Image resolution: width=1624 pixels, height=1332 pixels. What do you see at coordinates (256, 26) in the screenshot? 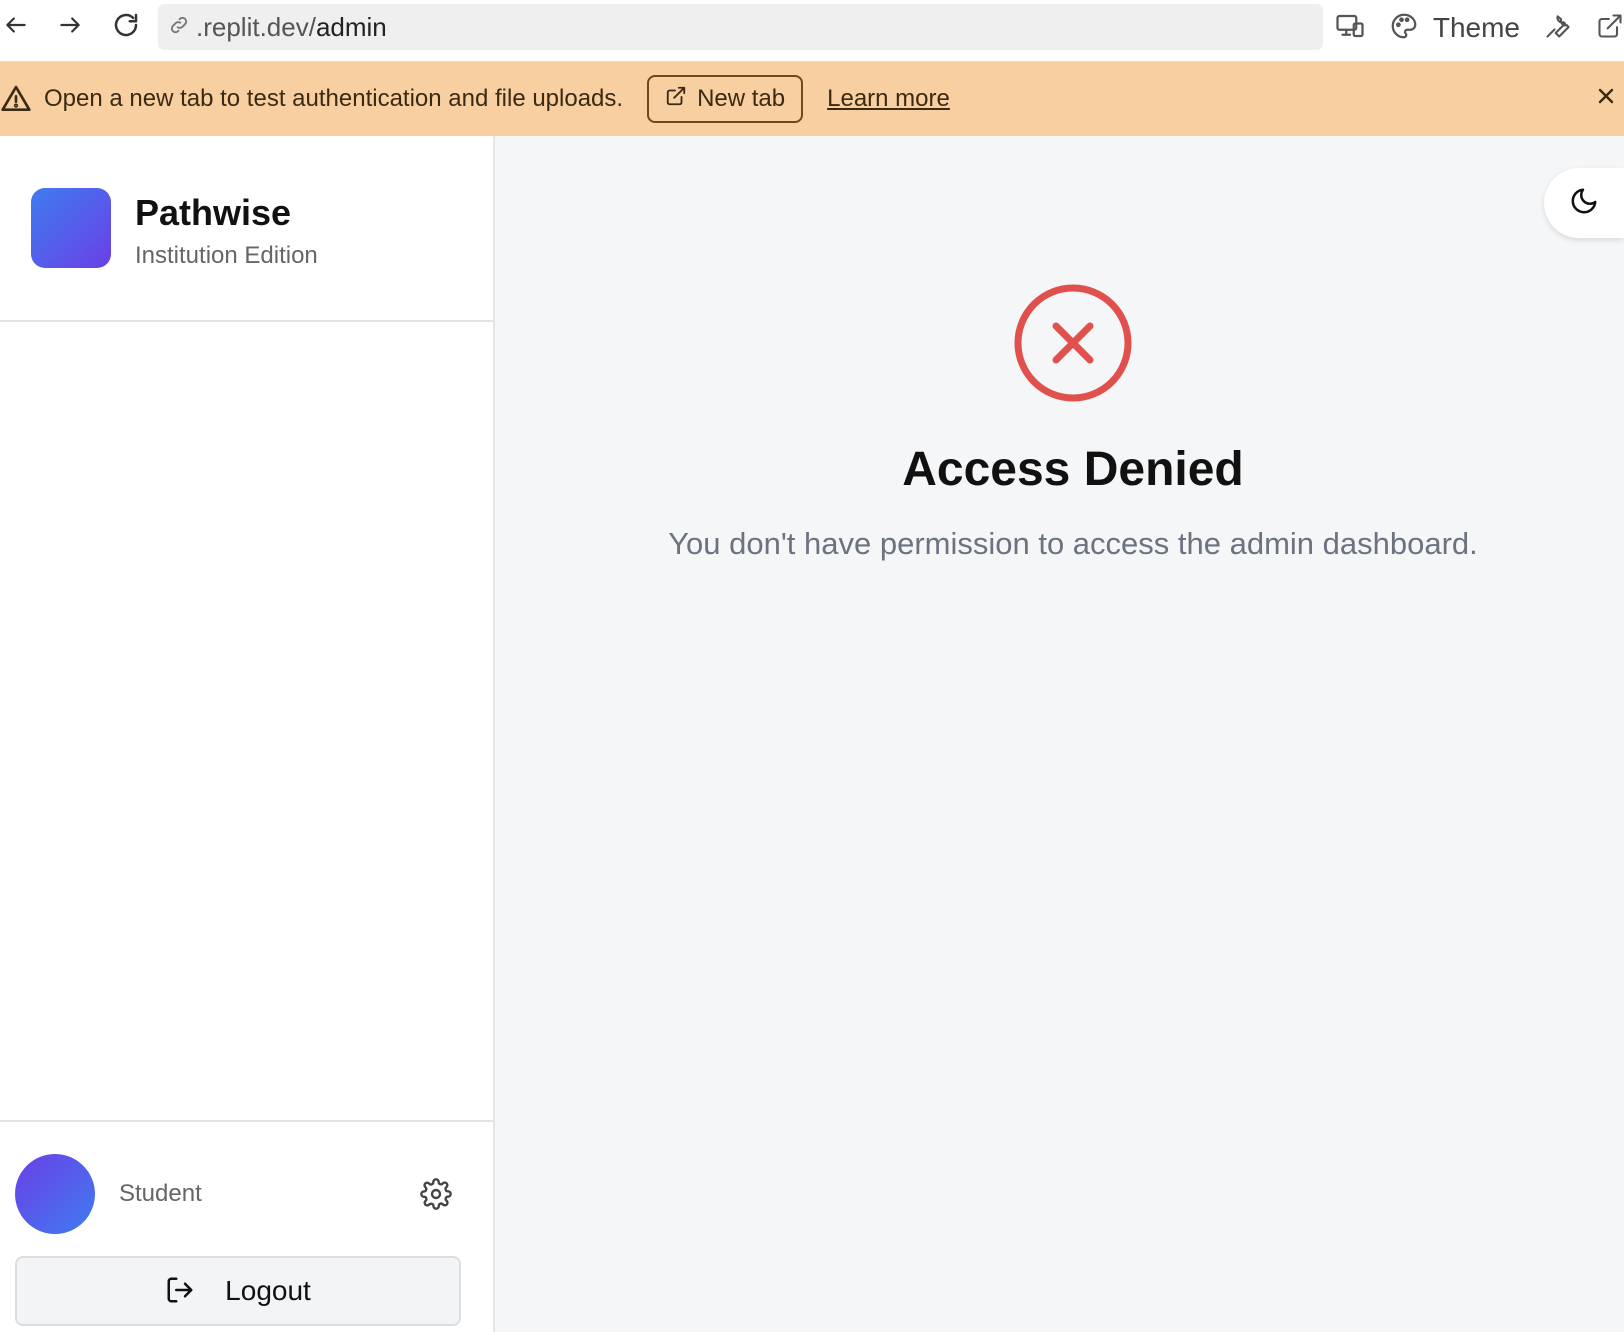
I see `url-domain: .replit.dev/` at bounding box center [256, 26].